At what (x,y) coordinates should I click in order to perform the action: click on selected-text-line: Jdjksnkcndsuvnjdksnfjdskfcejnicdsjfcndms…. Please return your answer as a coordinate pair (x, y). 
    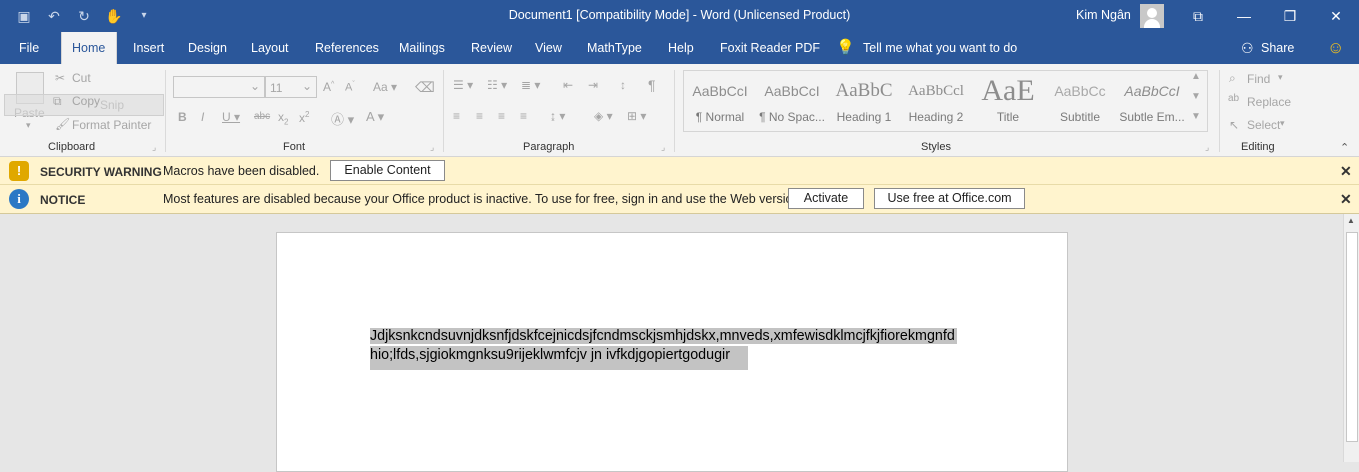
    Looking at the image, I should click on (663, 336).